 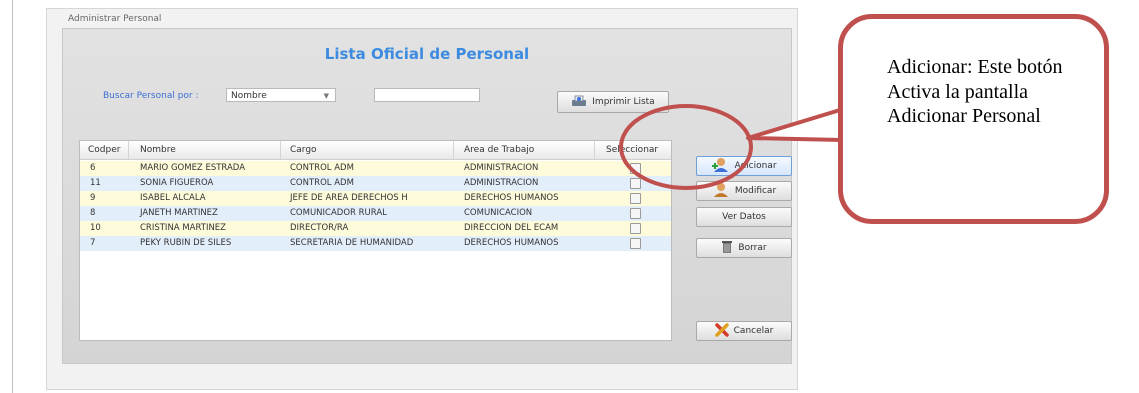 I want to click on callout-pointer, so click(x=794, y=125).